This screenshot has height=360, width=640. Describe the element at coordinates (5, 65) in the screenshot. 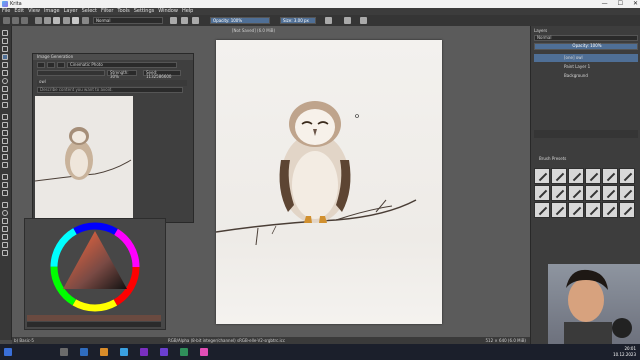

I see `line-tool-icon` at that location.